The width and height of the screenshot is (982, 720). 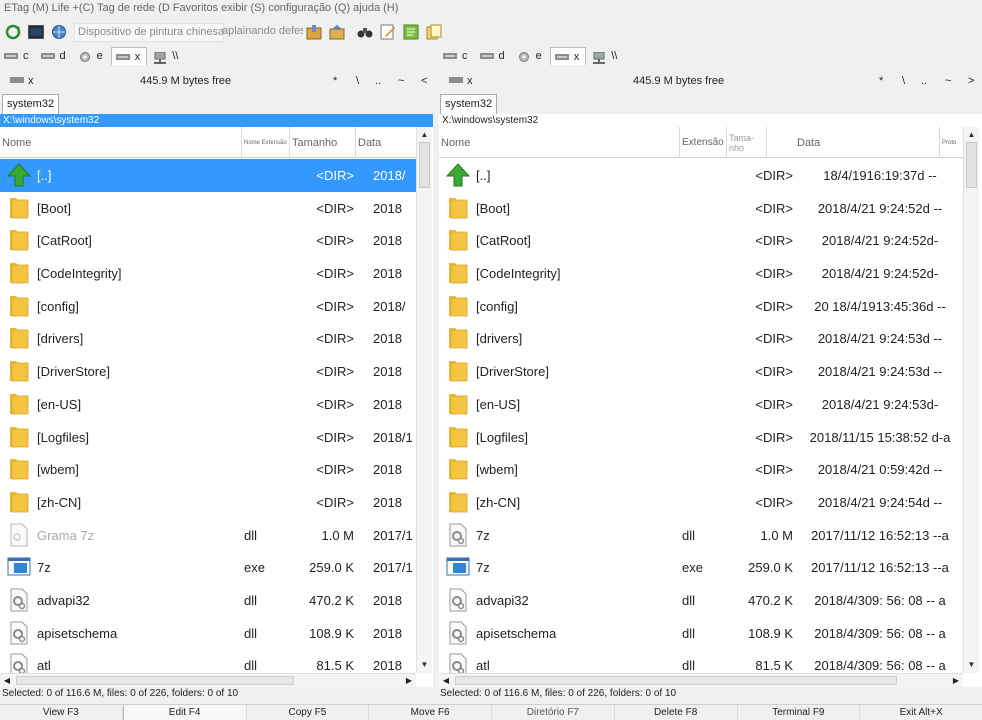 What do you see at coordinates (184, 712) in the screenshot?
I see `edit-button: Edit F4` at bounding box center [184, 712].